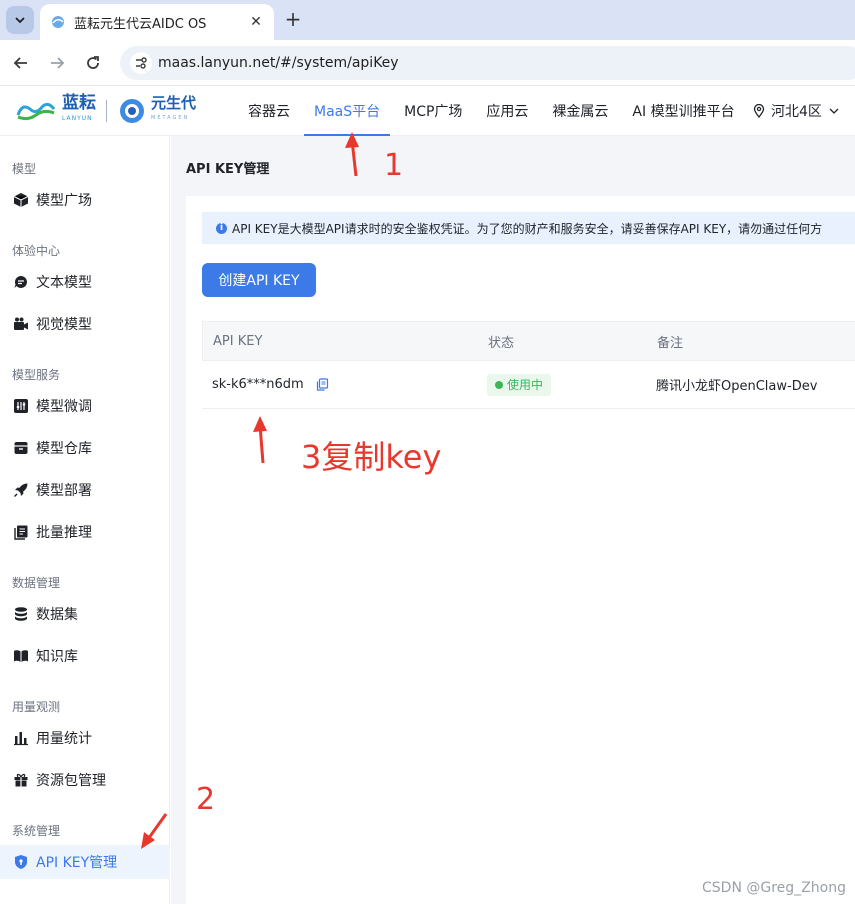 The image size is (855, 904). What do you see at coordinates (21, 656) in the screenshot?
I see `book-icon` at bounding box center [21, 656].